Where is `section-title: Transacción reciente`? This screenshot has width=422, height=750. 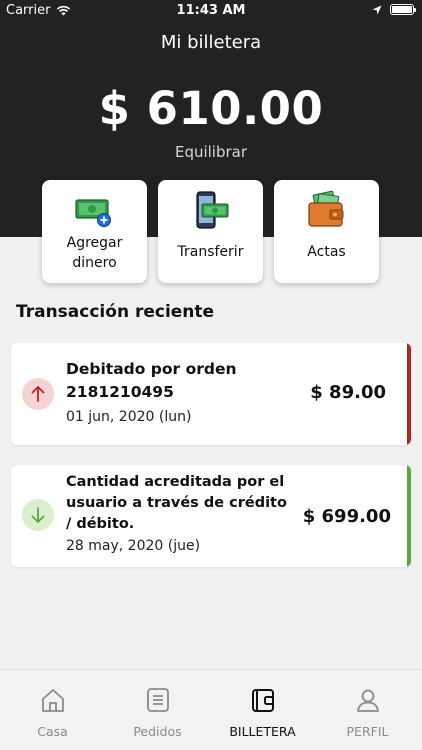
section-title: Transacción reciente is located at coordinates (115, 312).